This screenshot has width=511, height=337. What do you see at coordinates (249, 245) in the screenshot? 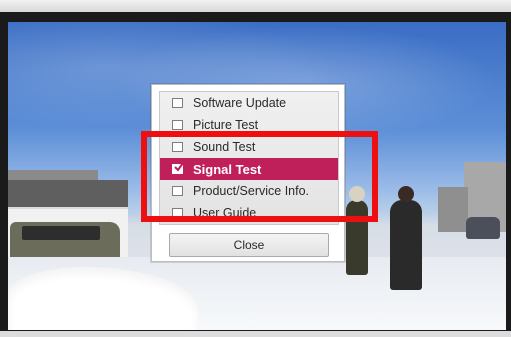
I see `close-button: Close` at bounding box center [249, 245].